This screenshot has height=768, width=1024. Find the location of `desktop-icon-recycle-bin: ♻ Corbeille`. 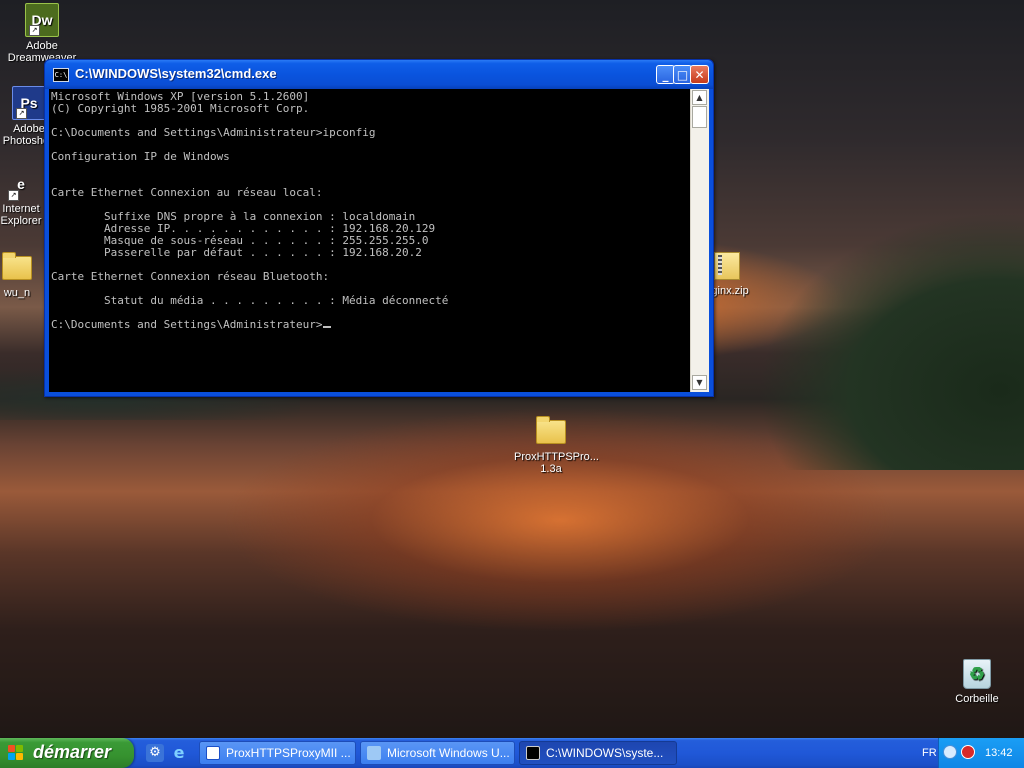

desktop-icon-recycle-bin: ♻ Corbeille is located at coordinates (977, 681).